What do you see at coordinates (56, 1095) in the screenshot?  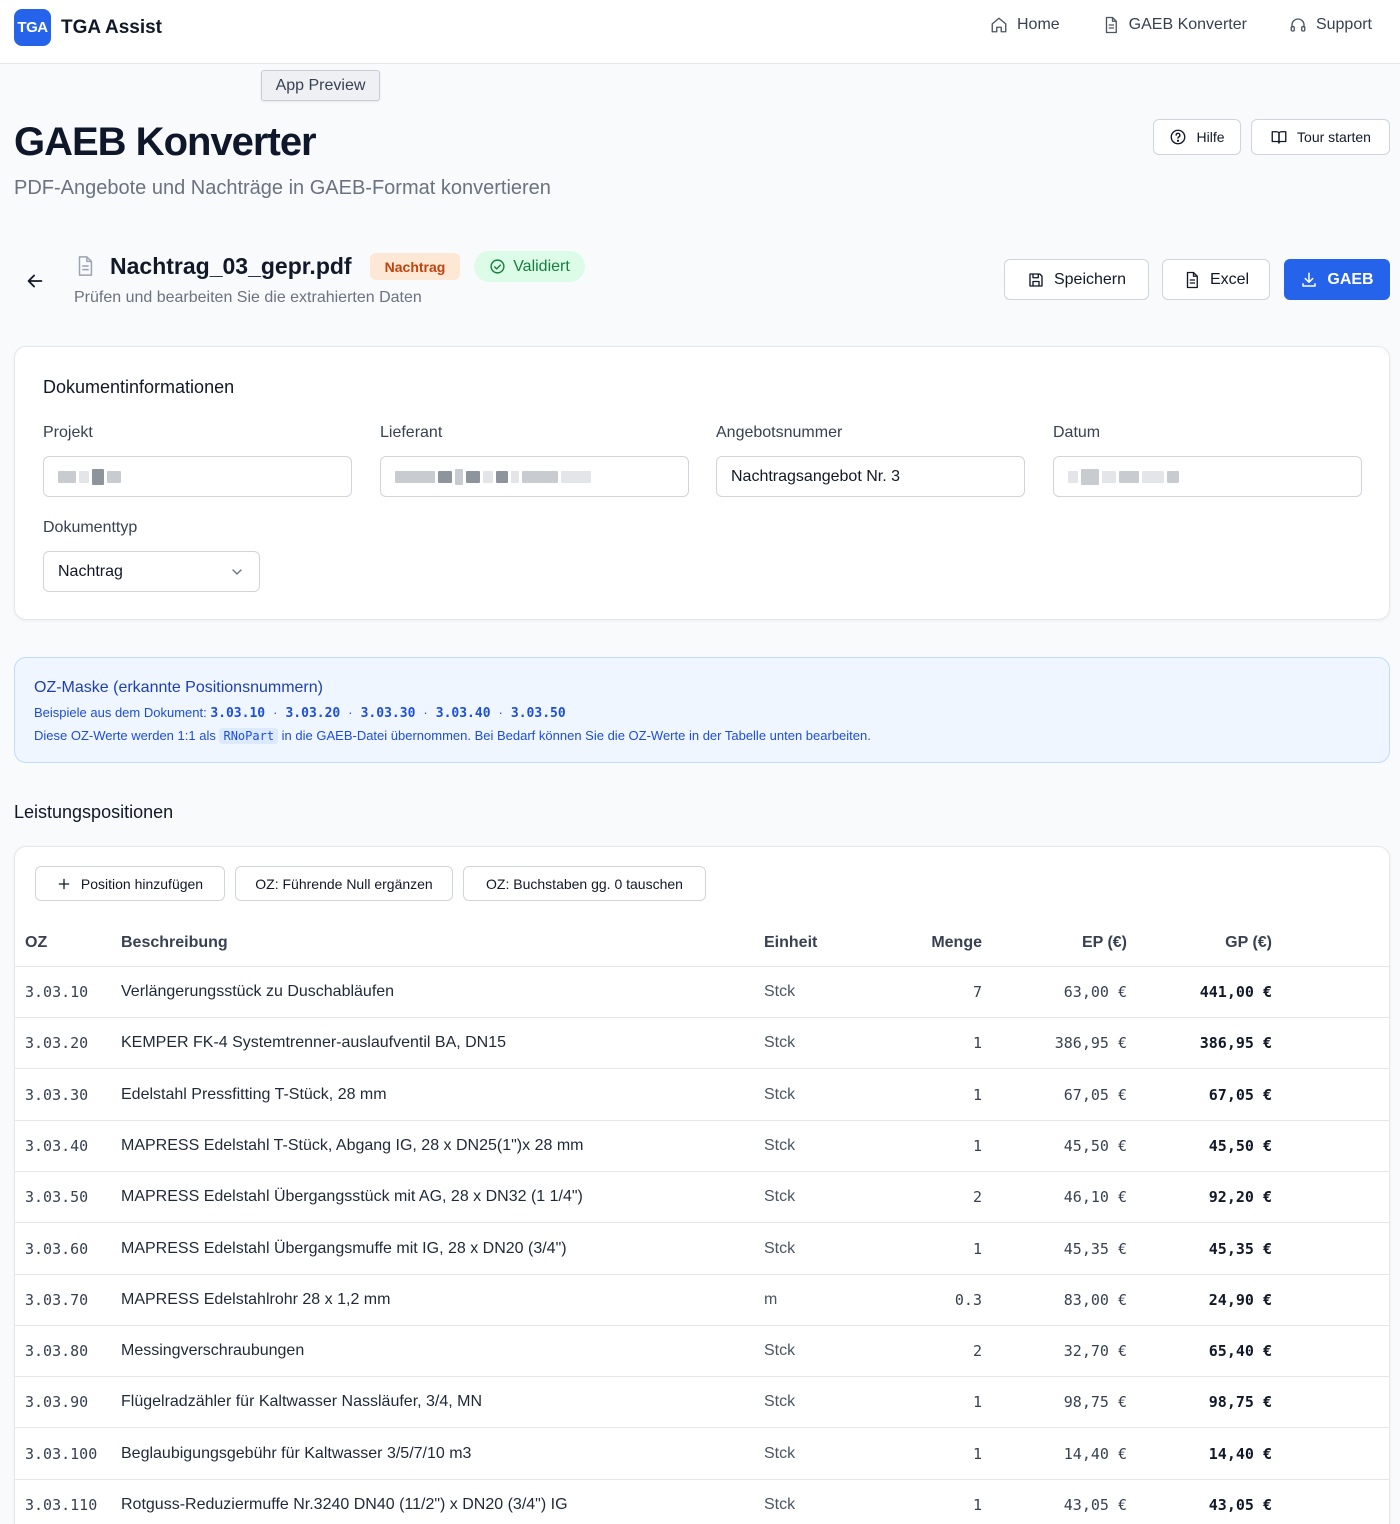 I see `cell-oz: 3.03.30` at bounding box center [56, 1095].